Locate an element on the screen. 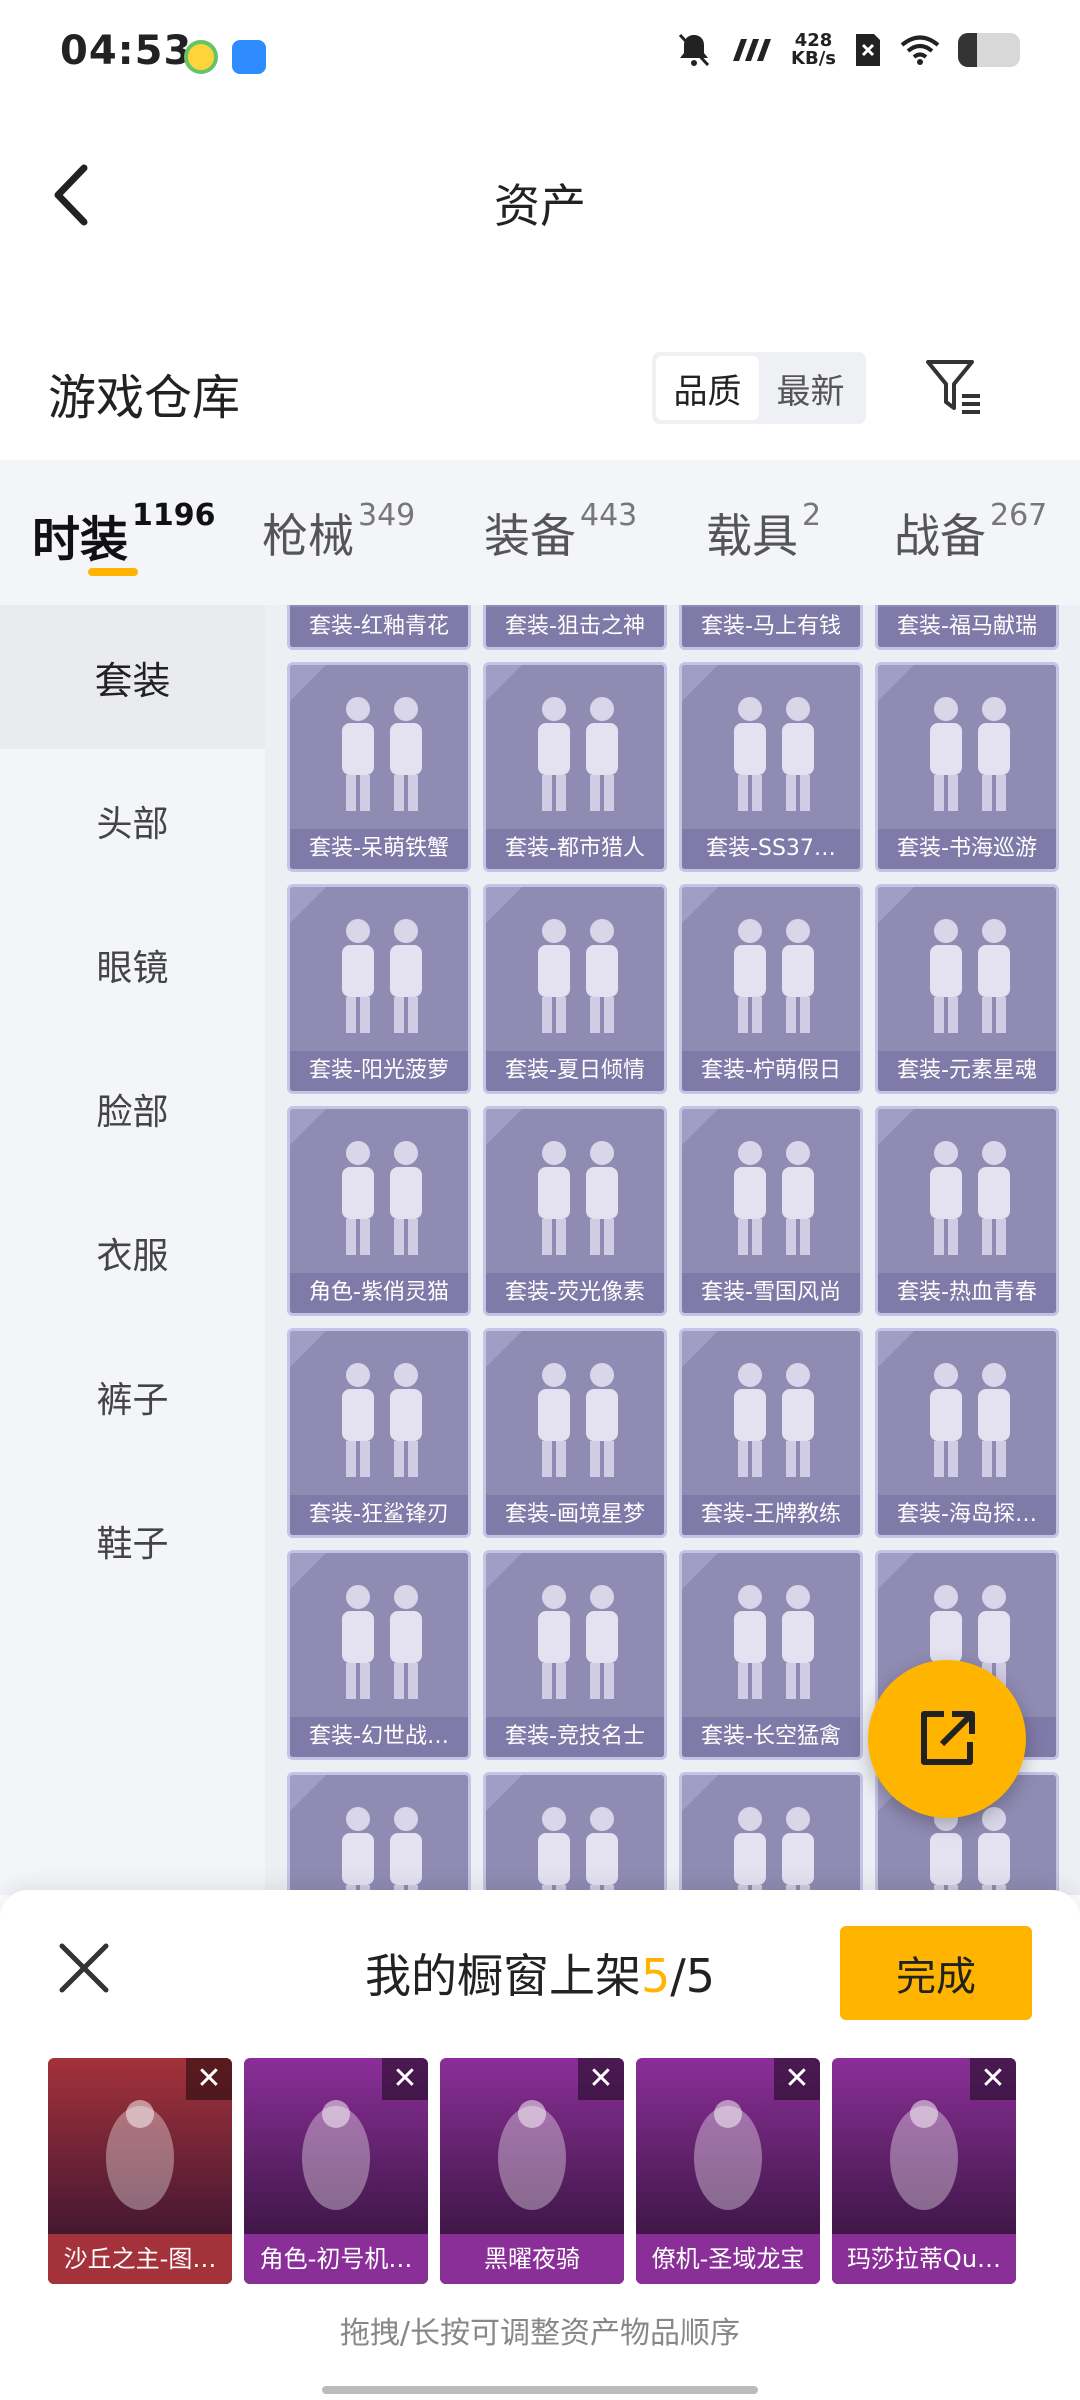 Image resolution: width=1080 pixels, height=2400 pixels. tab-label: 战备 is located at coordinates (940, 536).